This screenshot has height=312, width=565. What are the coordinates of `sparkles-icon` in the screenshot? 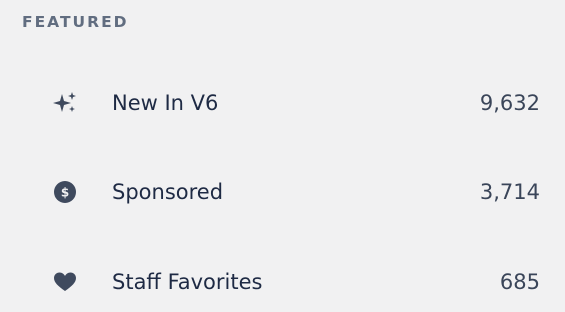 It's located at (65, 103).